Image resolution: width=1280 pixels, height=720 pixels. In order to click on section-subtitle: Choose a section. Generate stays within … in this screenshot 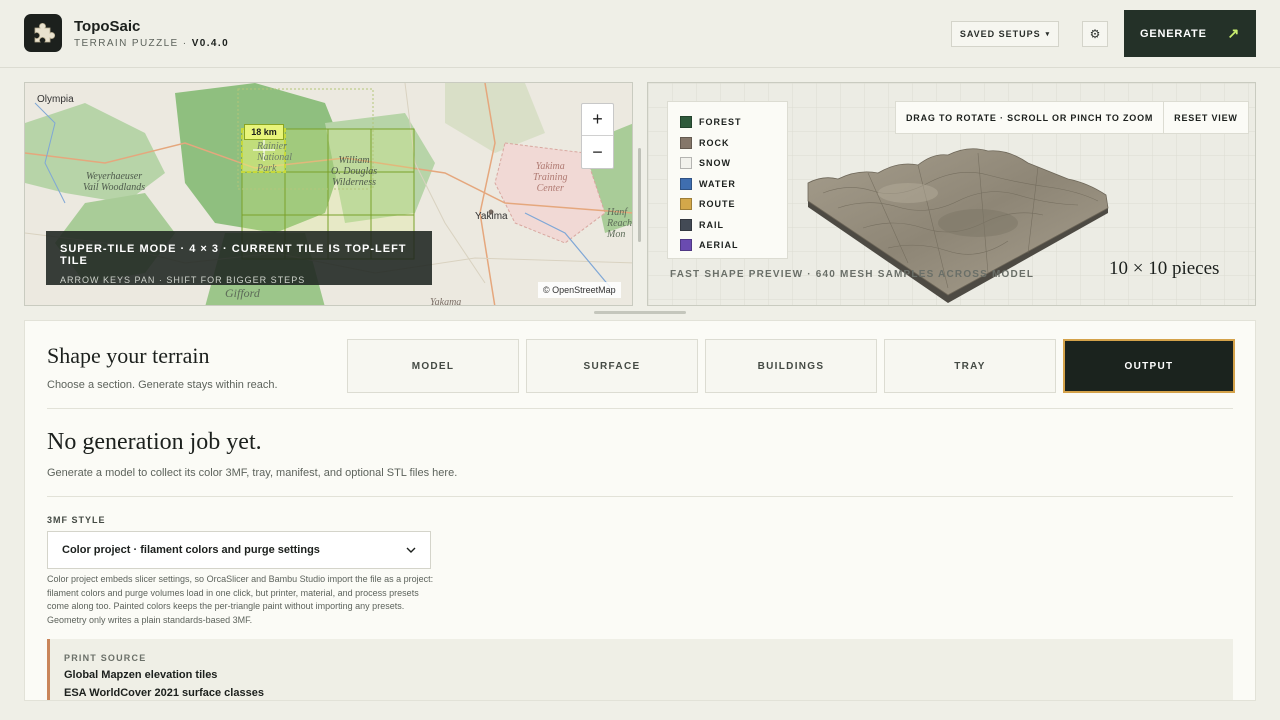, I will do `click(162, 385)`.